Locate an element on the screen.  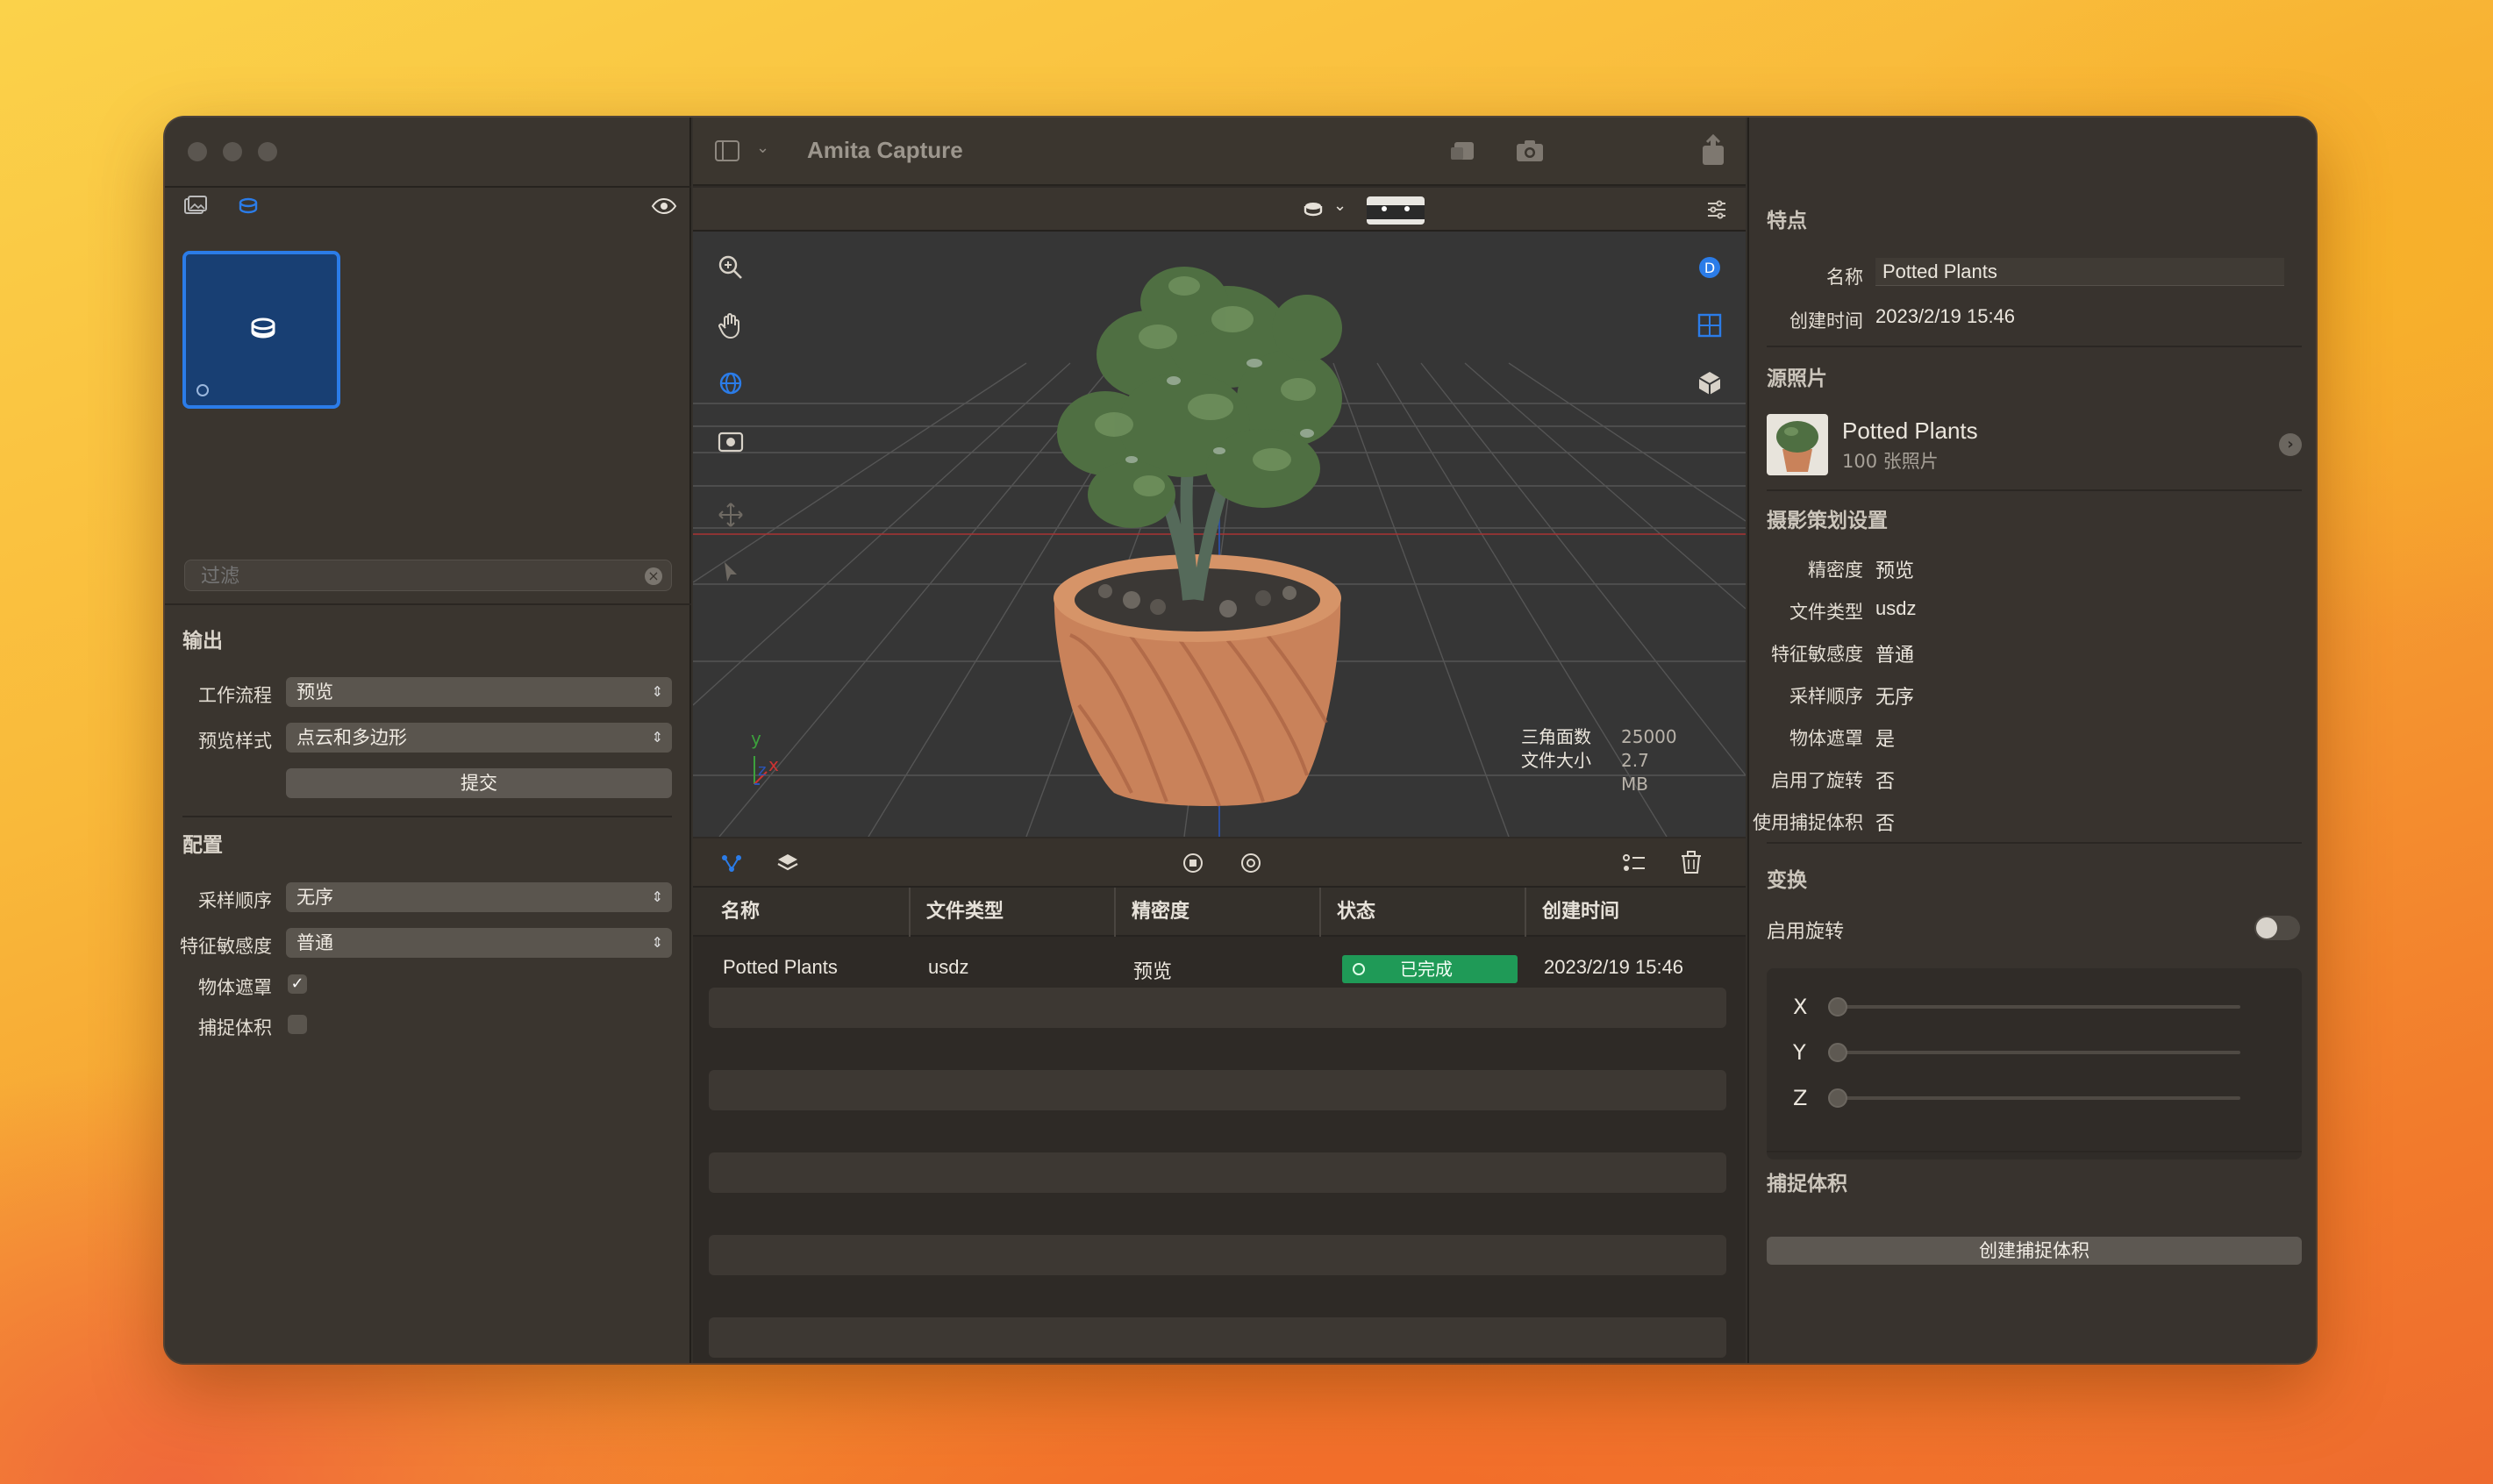
pointer-icon is located at coordinates (731, 573).